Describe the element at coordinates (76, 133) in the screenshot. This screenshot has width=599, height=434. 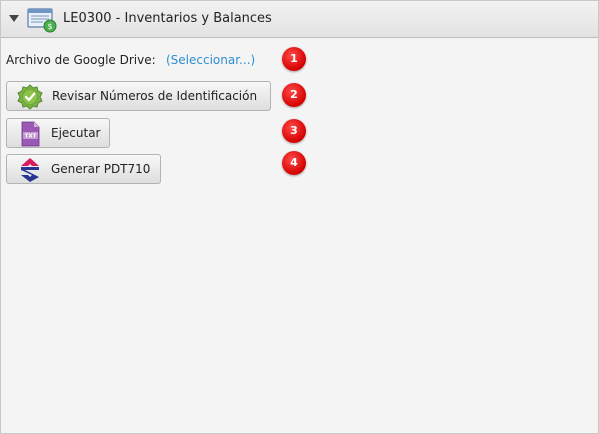
I see `execute-label: Ejecutar` at that location.